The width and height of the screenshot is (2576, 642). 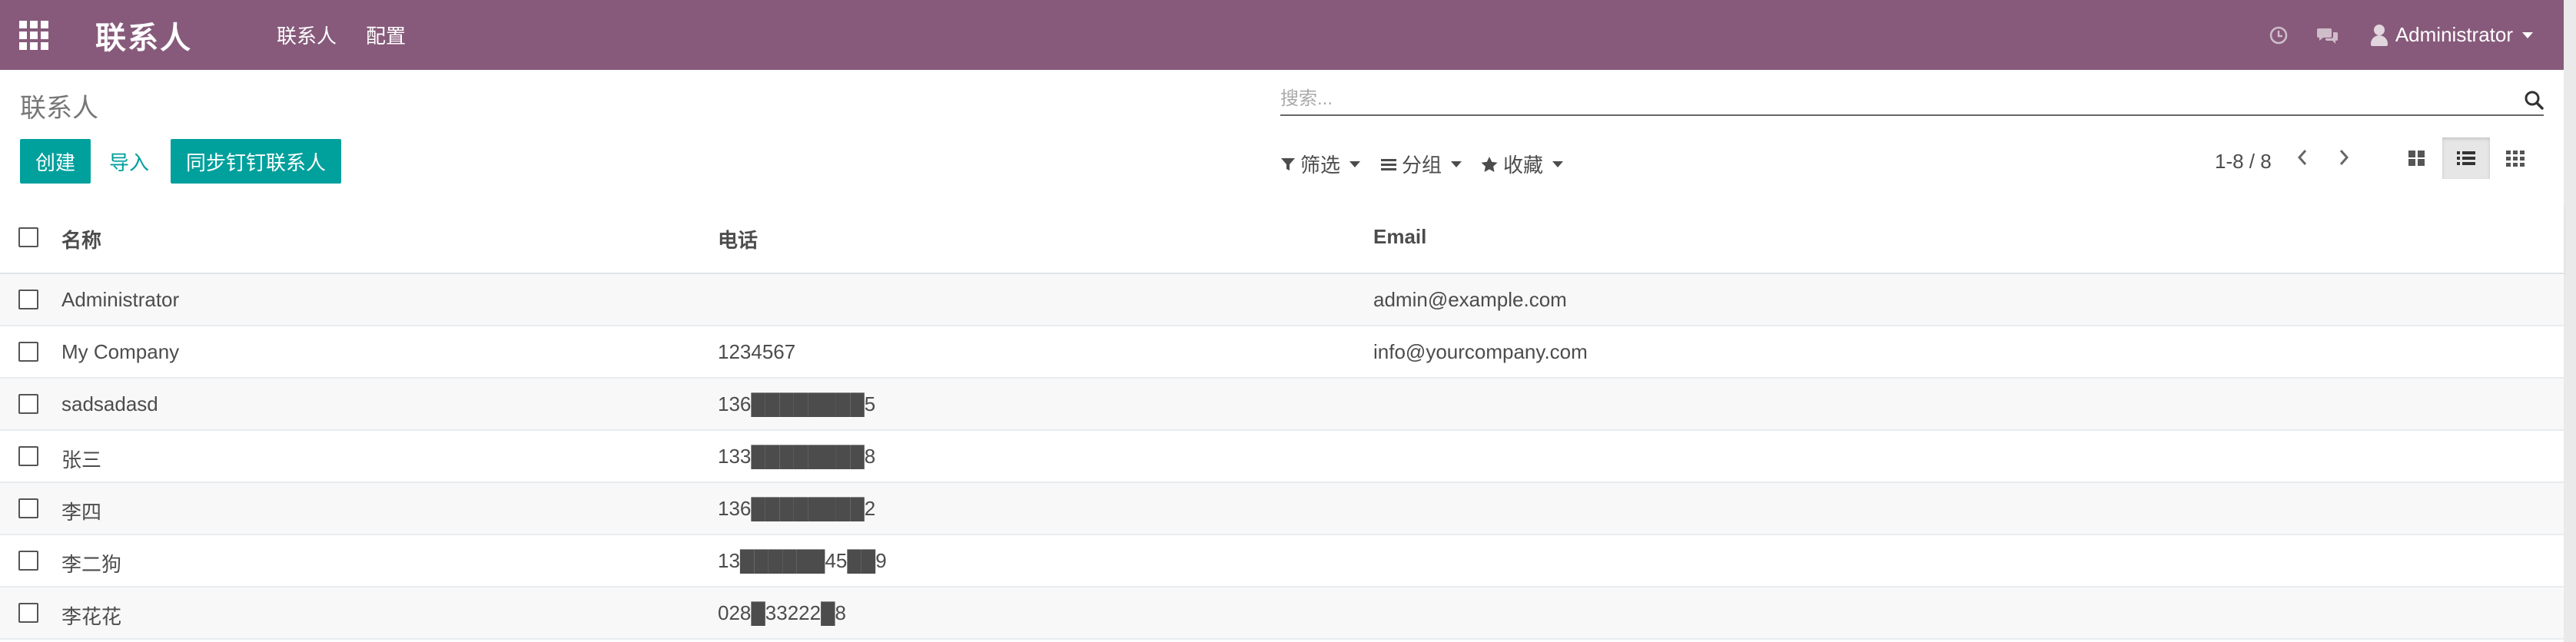 What do you see at coordinates (2570, 321) in the screenshot?
I see `window-edge` at bounding box center [2570, 321].